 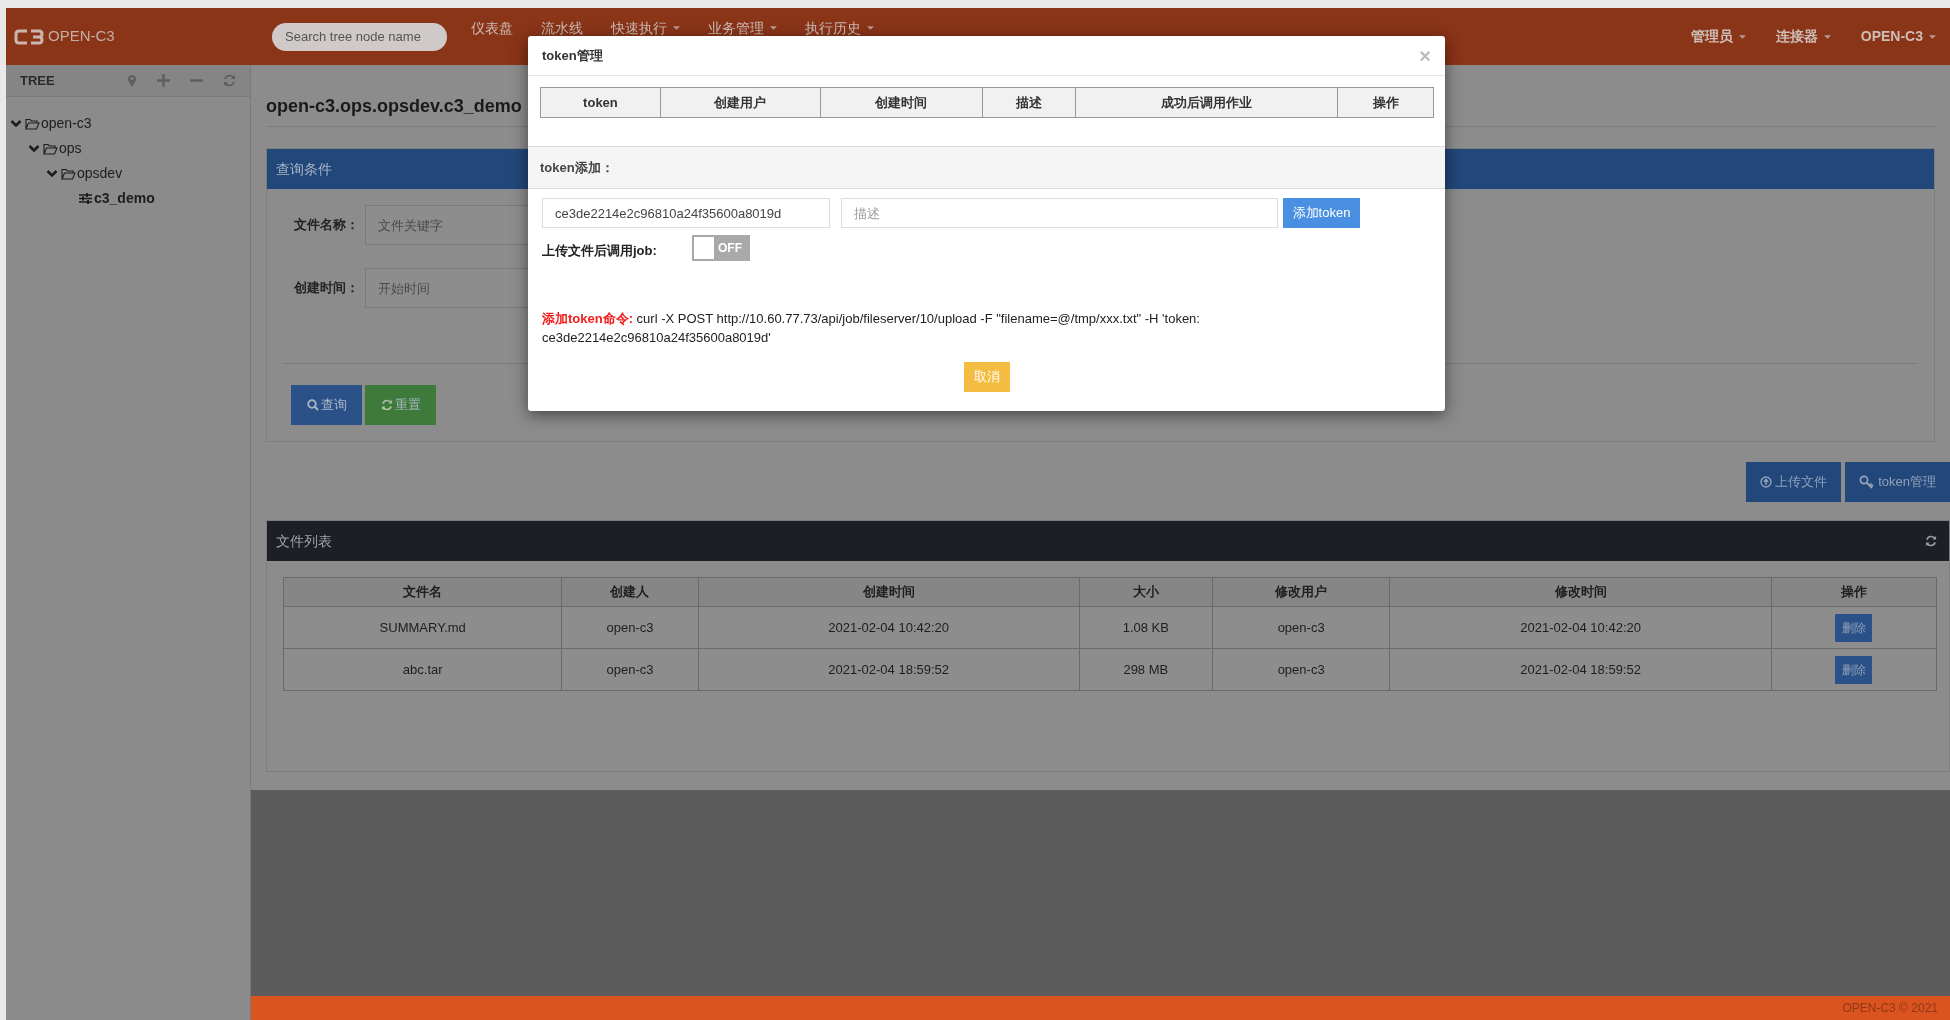 I want to click on table-cell: SUMMARY.md, so click(x=422, y=627).